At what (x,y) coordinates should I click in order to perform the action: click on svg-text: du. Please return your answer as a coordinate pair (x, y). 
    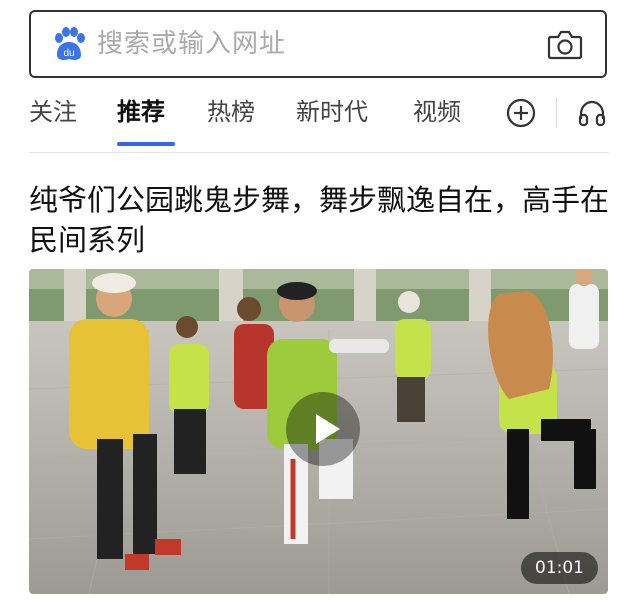
    Looking at the image, I should click on (68, 53).